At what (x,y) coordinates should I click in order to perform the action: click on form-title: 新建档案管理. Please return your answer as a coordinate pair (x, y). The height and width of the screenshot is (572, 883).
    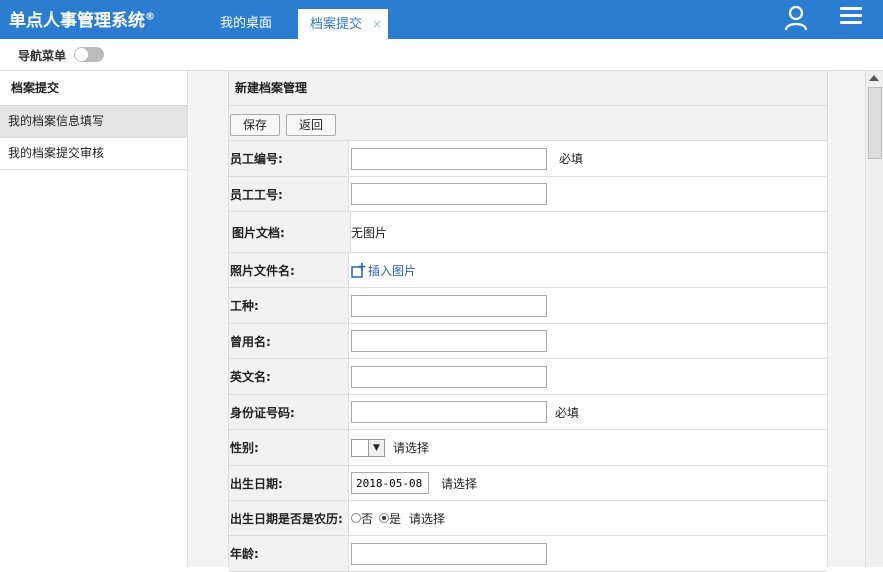
    Looking at the image, I should click on (528, 88).